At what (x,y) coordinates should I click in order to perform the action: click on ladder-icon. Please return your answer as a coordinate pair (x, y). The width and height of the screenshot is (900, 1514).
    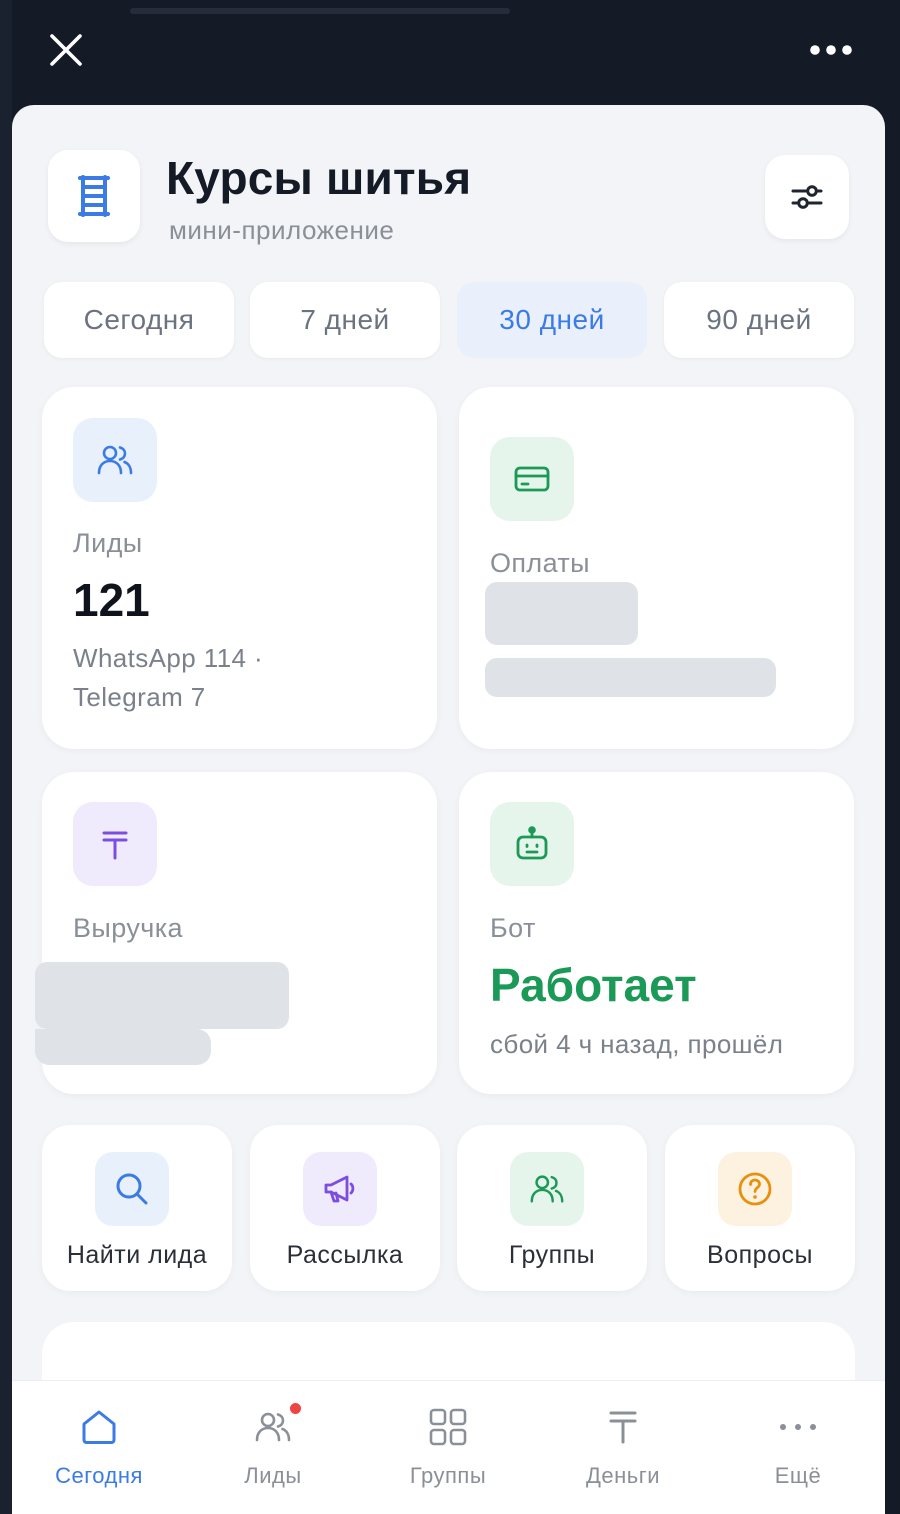
    Looking at the image, I should click on (94, 196).